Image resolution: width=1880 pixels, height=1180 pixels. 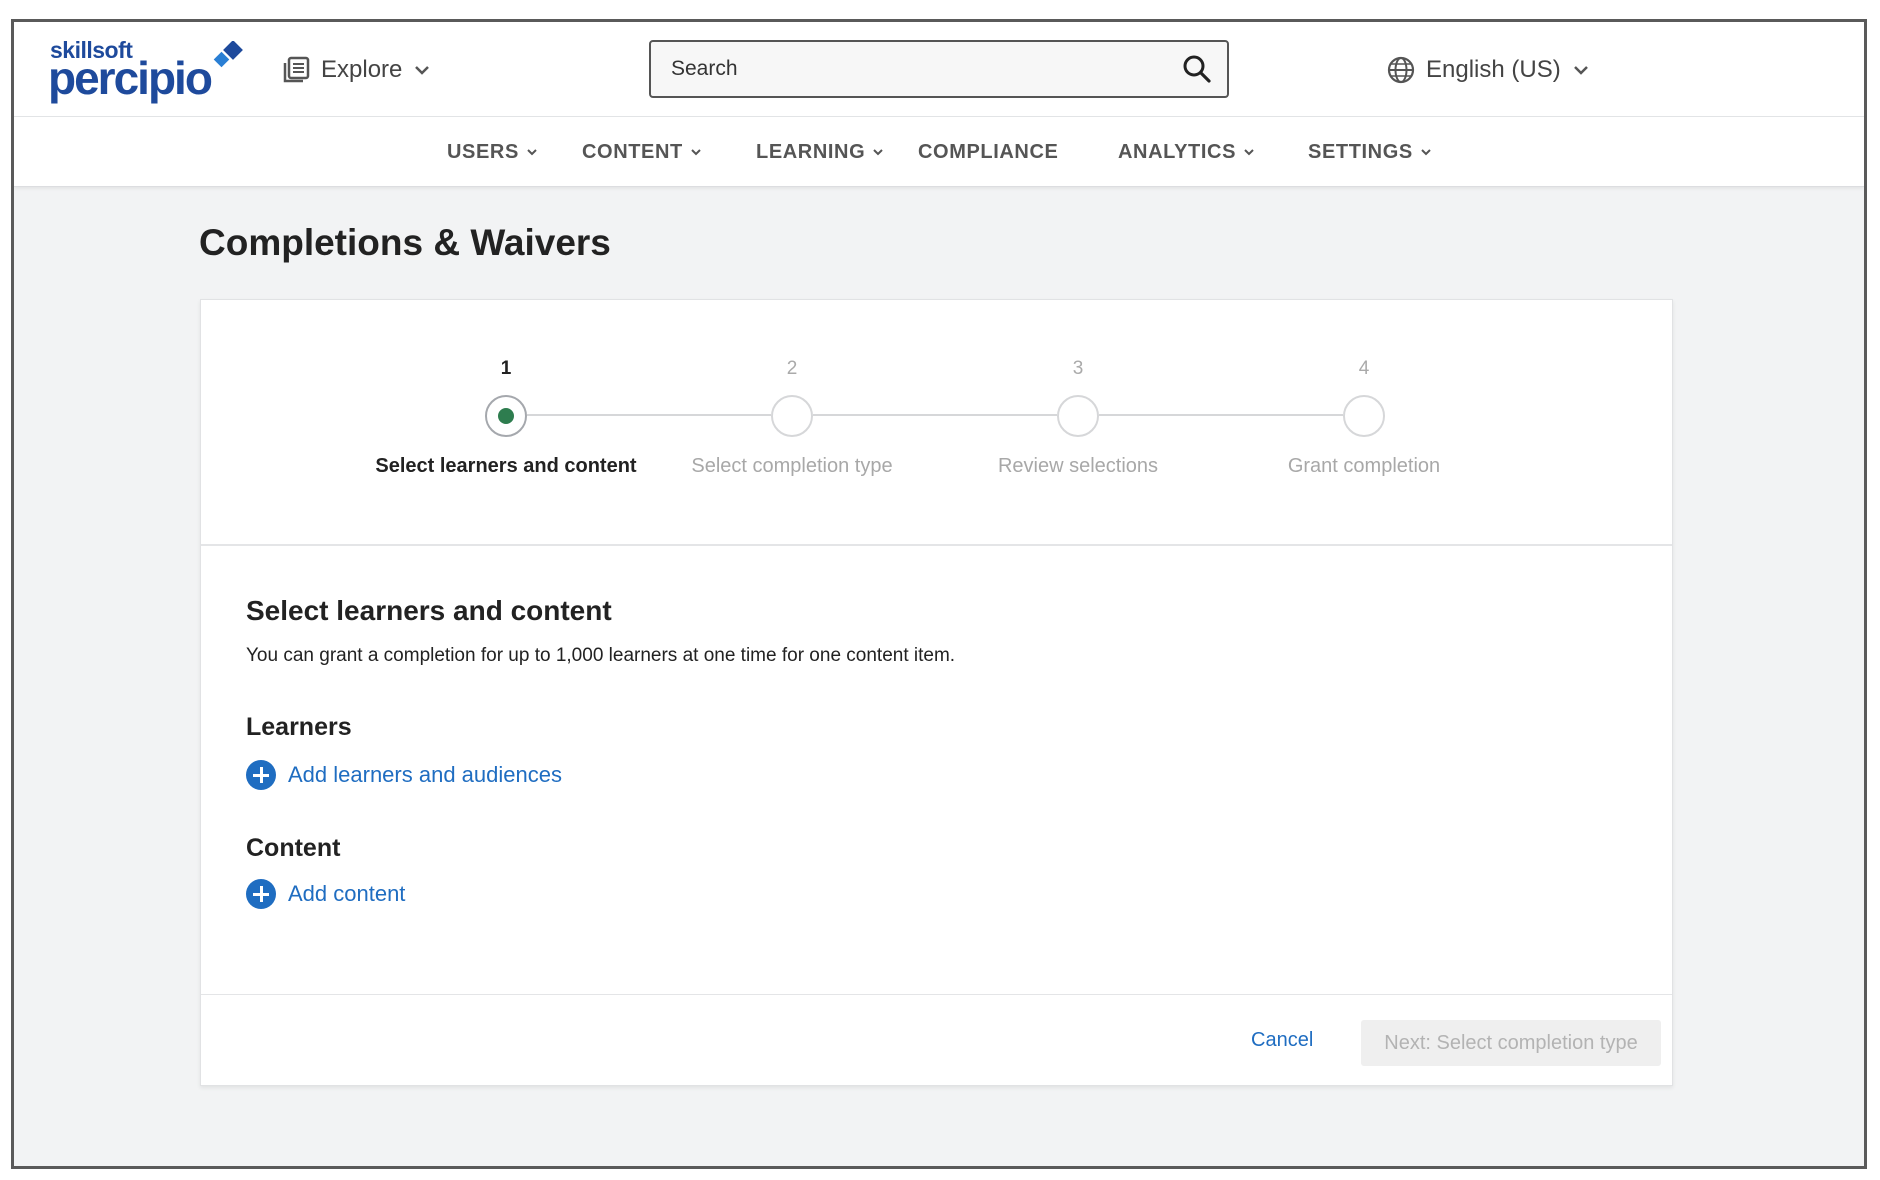 What do you see at coordinates (130, 78) in the screenshot?
I see `logo-percipio-text: percipio` at bounding box center [130, 78].